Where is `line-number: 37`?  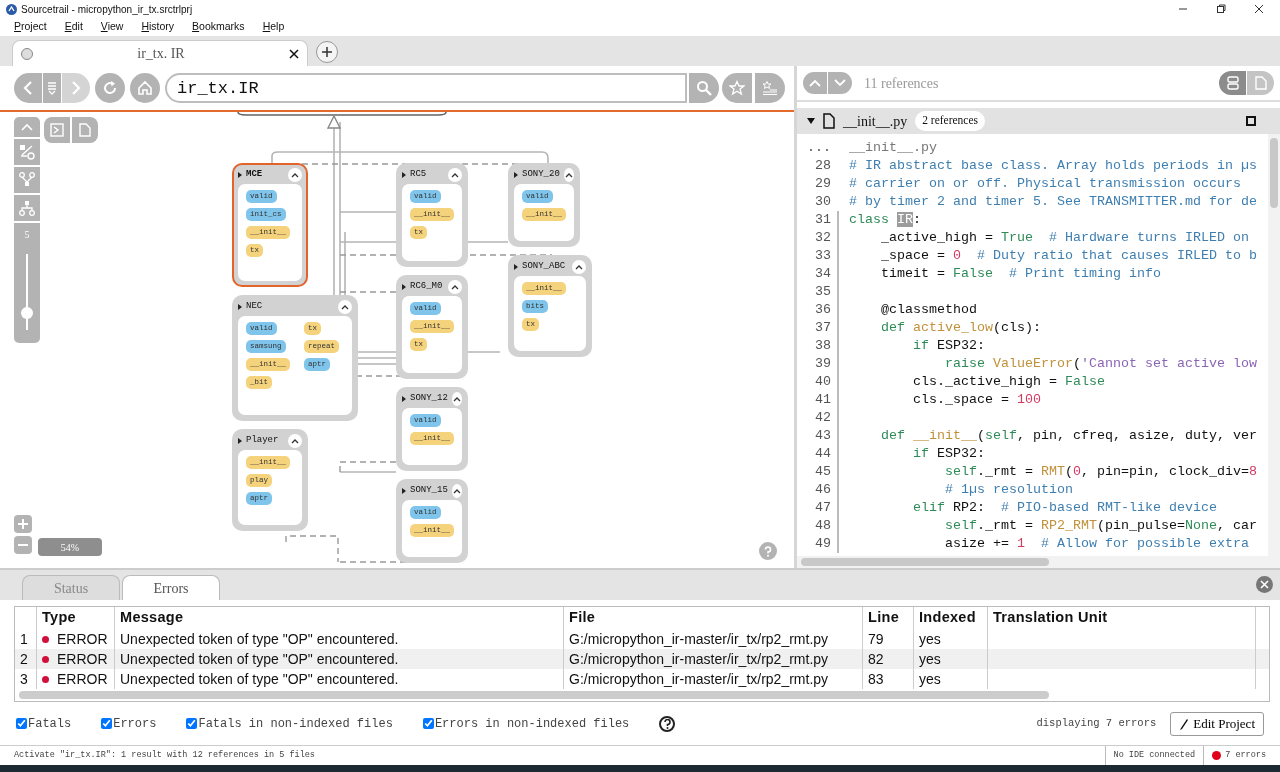 line-number: 37 is located at coordinates (823, 328).